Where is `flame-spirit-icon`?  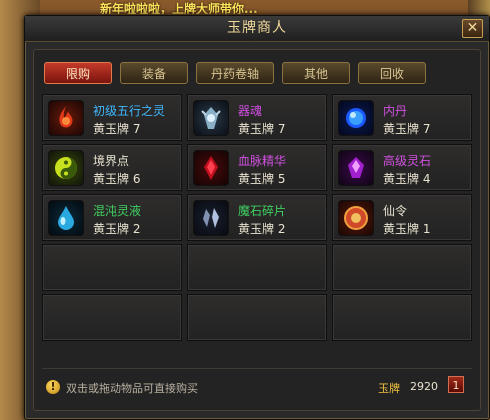
flame-spirit-icon is located at coordinates (66, 118).